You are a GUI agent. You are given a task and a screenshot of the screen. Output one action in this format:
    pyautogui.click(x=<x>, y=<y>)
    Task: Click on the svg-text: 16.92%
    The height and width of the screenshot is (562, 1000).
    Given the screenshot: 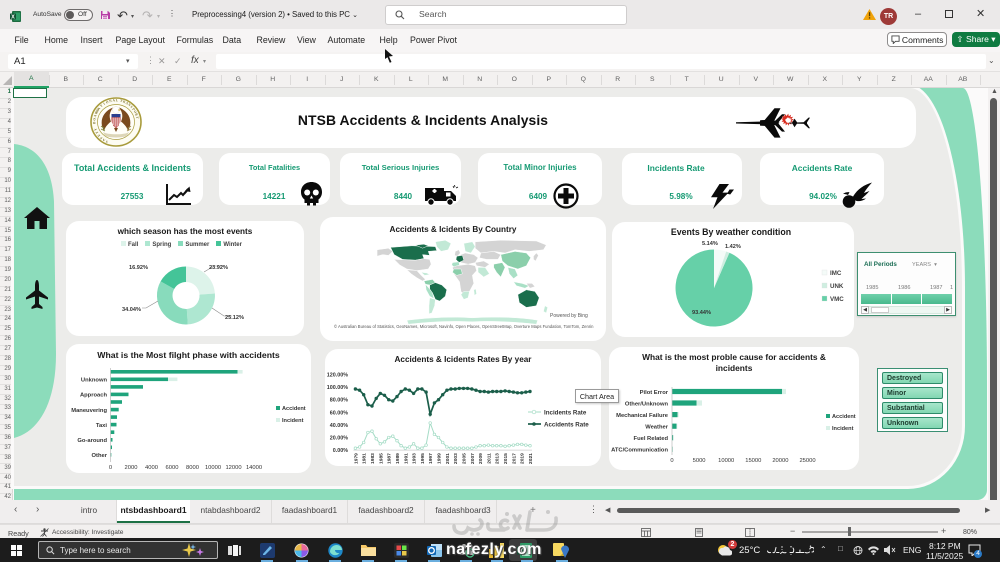 What is the action you would take?
    pyautogui.click(x=138, y=268)
    